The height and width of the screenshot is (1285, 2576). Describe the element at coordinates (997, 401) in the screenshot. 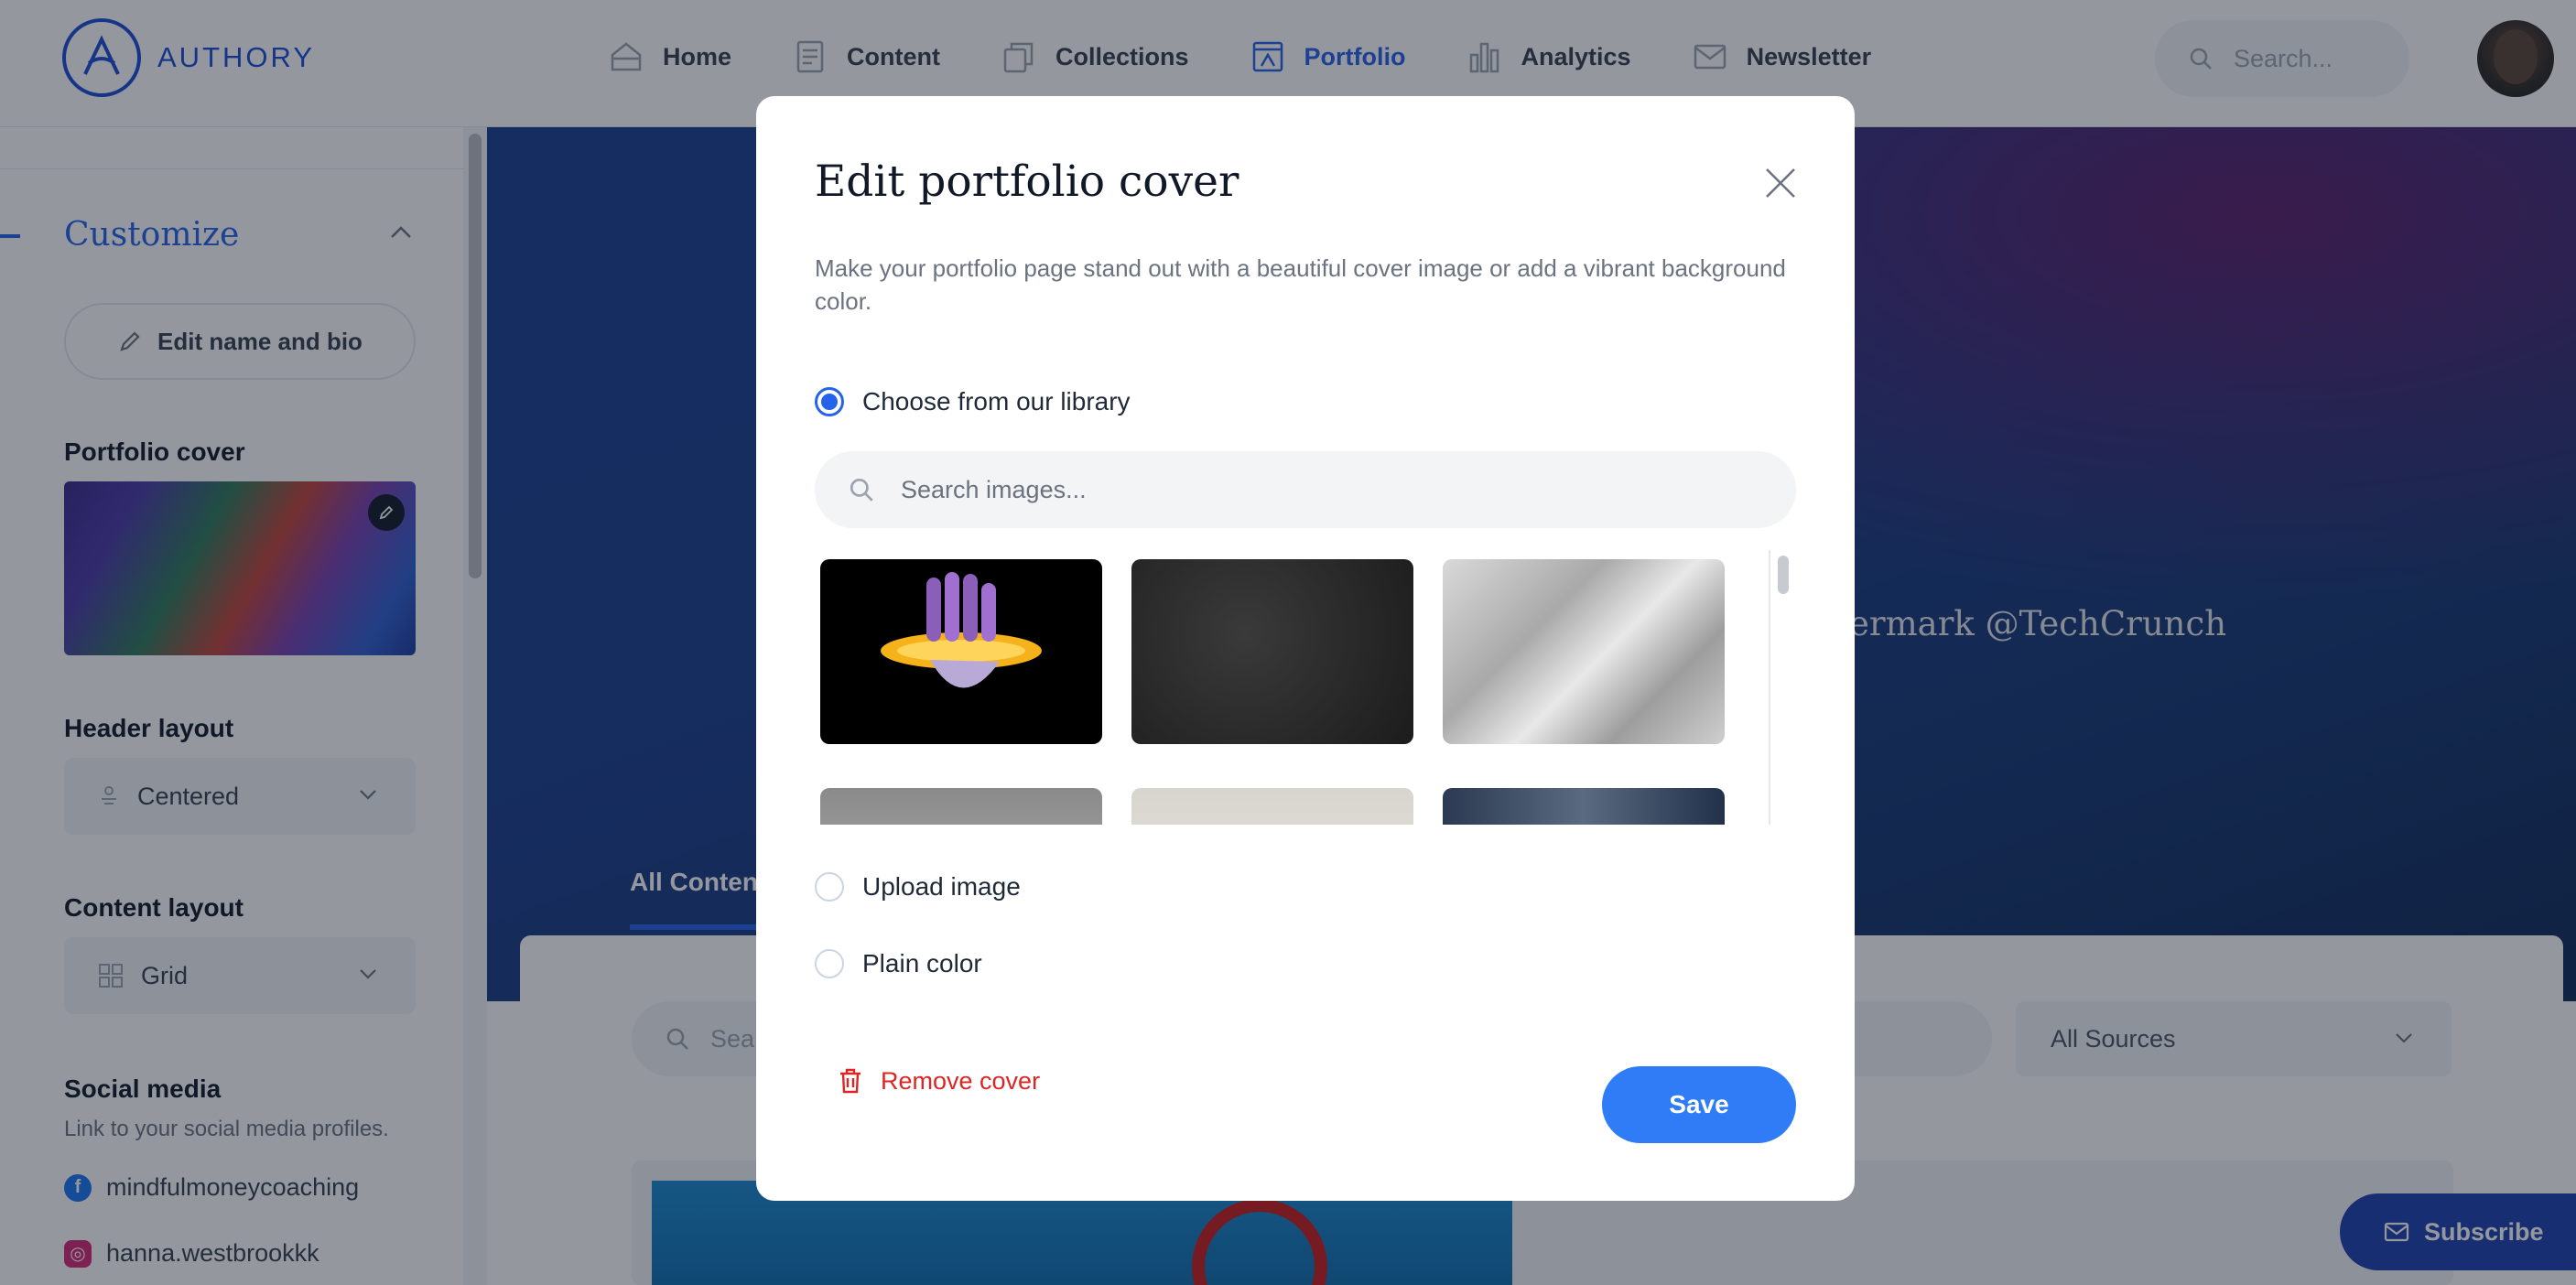

I see `option-library-label: Choose from our library` at that location.